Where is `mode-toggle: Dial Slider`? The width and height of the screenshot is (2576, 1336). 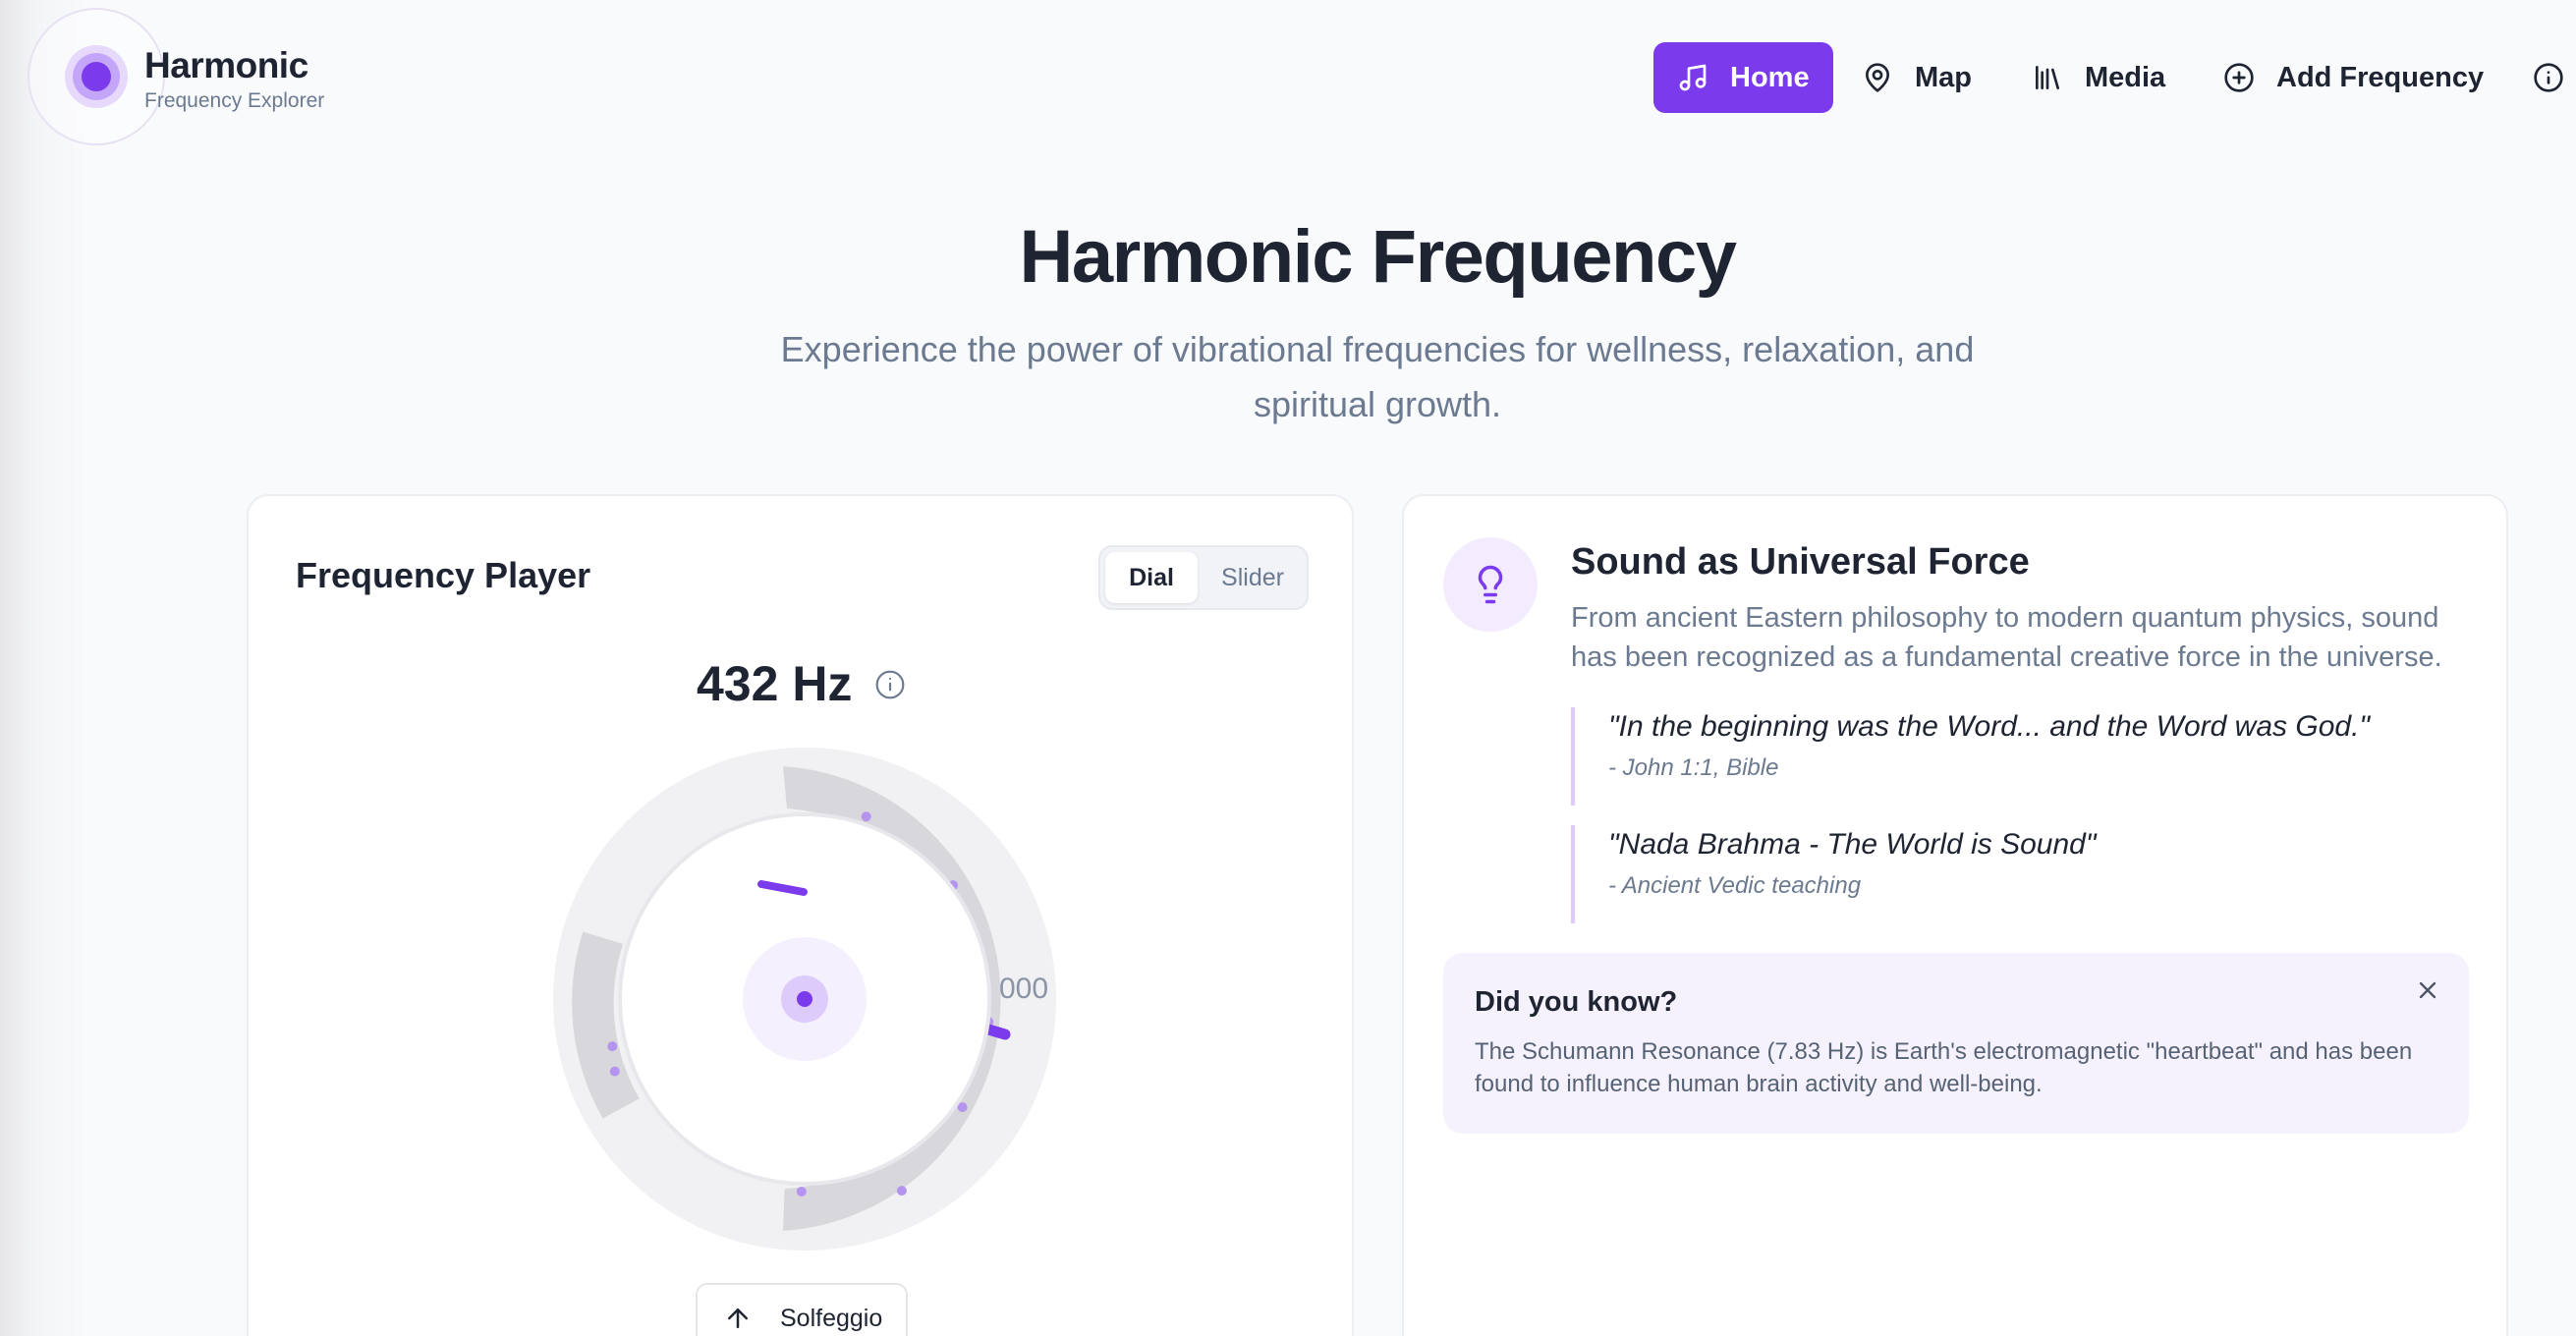 mode-toggle: Dial Slider is located at coordinates (1203, 577).